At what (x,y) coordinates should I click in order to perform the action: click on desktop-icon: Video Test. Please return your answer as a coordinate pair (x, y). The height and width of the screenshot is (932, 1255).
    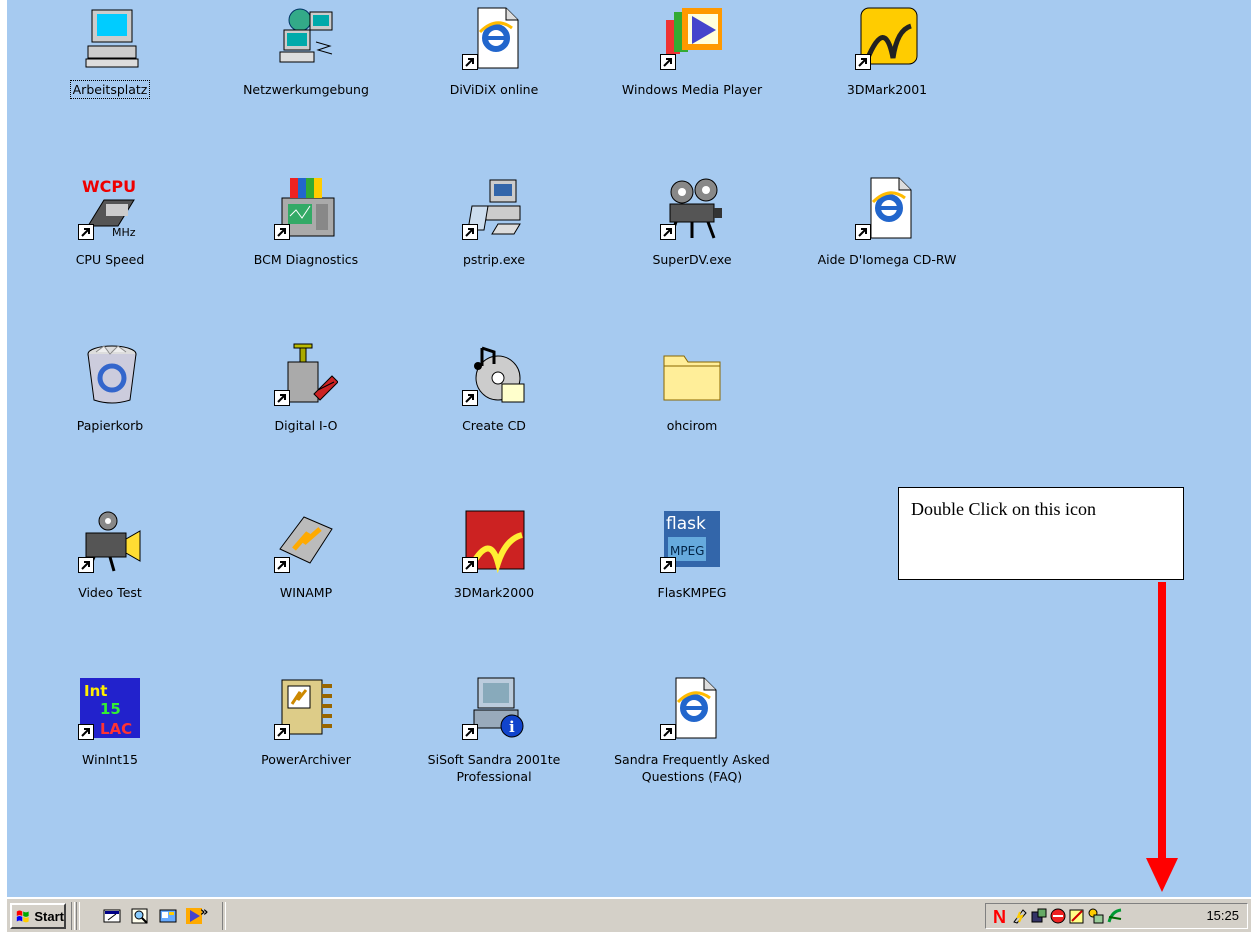
    Looking at the image, I should click on (110, 568).